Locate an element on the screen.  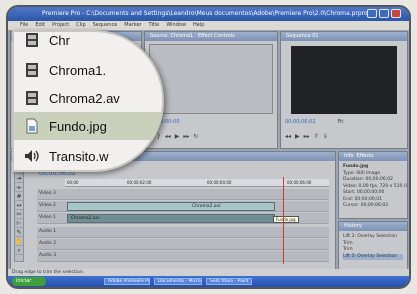
info-line: Cursor: 00;00;06;02 is located at coordinates (366, 205).